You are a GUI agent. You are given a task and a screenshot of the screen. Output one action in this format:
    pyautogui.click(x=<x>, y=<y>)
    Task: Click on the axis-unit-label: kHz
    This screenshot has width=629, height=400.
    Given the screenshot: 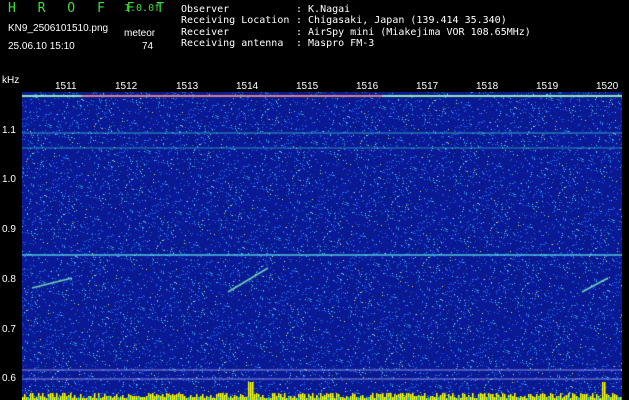 What is the action you would take?
    pyautogui.click(x=11, y=80)
    